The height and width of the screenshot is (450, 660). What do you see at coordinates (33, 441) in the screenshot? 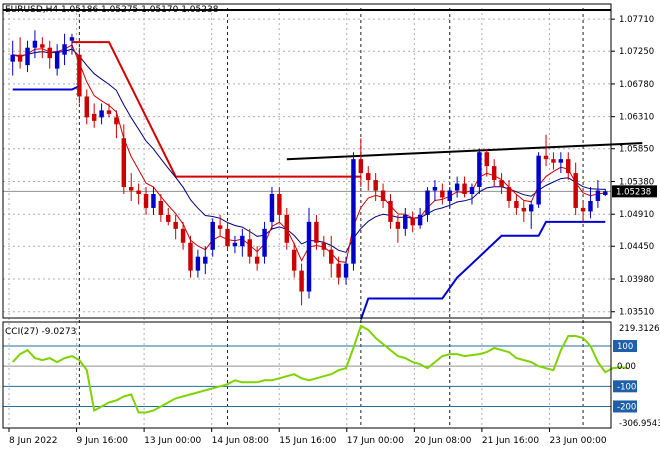
I see `time-tick-label: 8 Jun 2022` at bounding box center [33, 441].